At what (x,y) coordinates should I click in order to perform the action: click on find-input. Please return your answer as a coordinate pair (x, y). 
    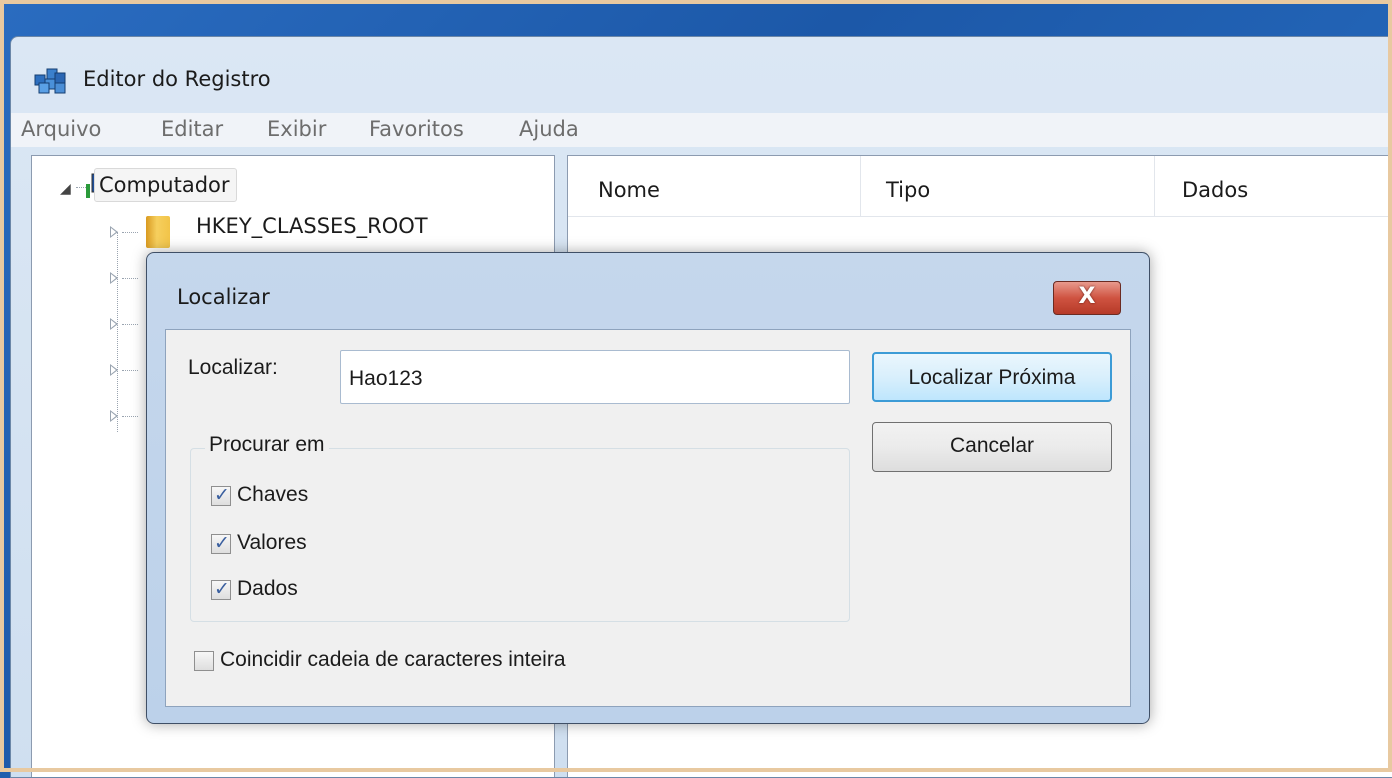
    Looking at the image, I should click on (595, 377).